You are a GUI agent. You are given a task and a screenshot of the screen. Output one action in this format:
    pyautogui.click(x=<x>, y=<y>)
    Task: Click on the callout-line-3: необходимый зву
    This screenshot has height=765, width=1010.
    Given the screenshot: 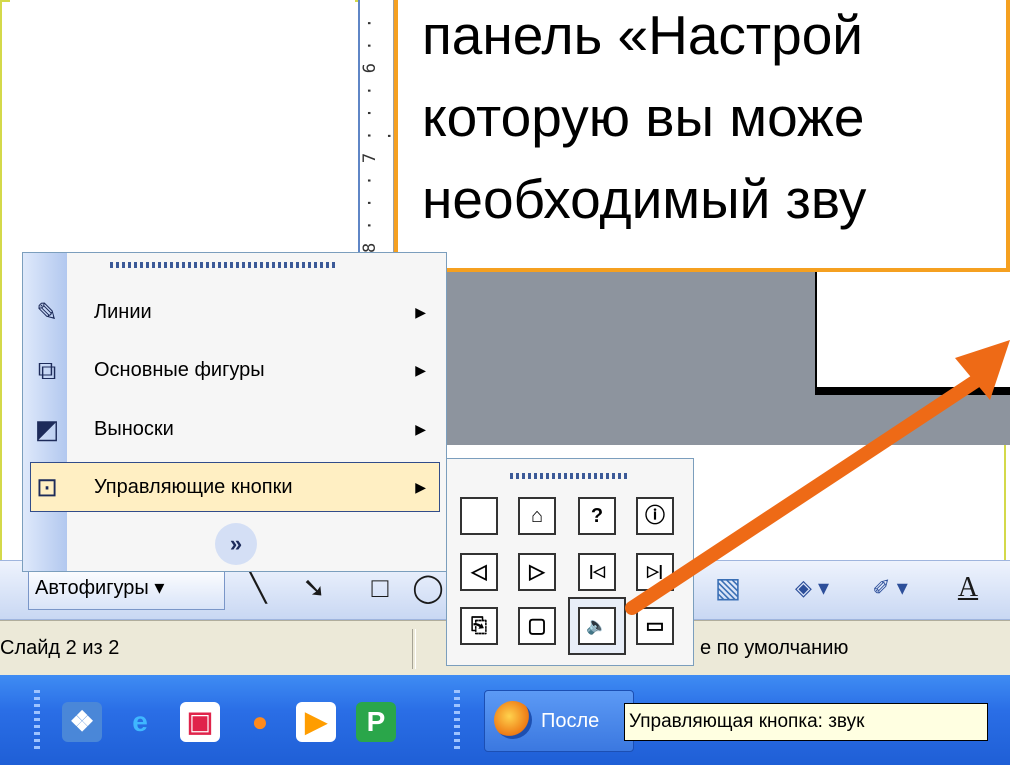 What is the action you would take?
    pyautogui.click(x=644, y=199)
    